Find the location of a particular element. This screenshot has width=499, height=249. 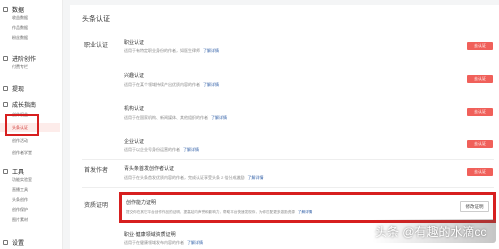

tools-icon is located at coordinates (5, 171).